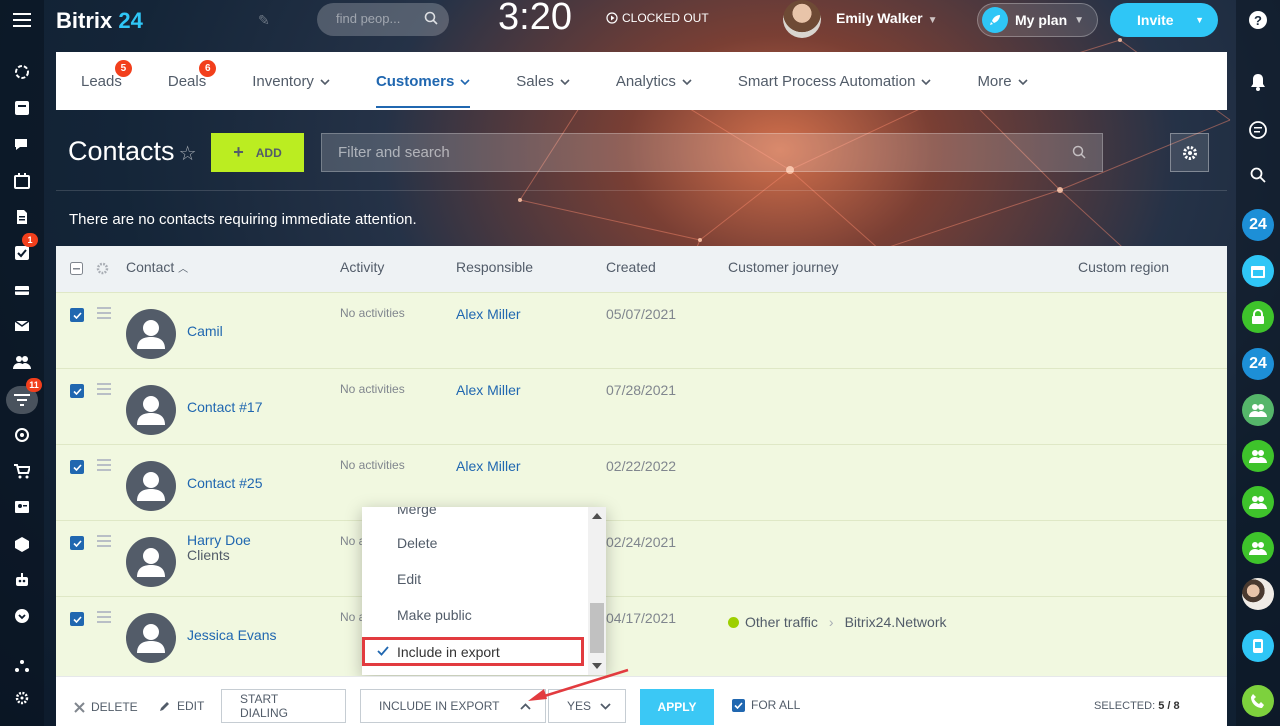  What do you see at coordinates (22, 666) in the screenshot?
I see `network-icon` at bounding box center [22, 666].